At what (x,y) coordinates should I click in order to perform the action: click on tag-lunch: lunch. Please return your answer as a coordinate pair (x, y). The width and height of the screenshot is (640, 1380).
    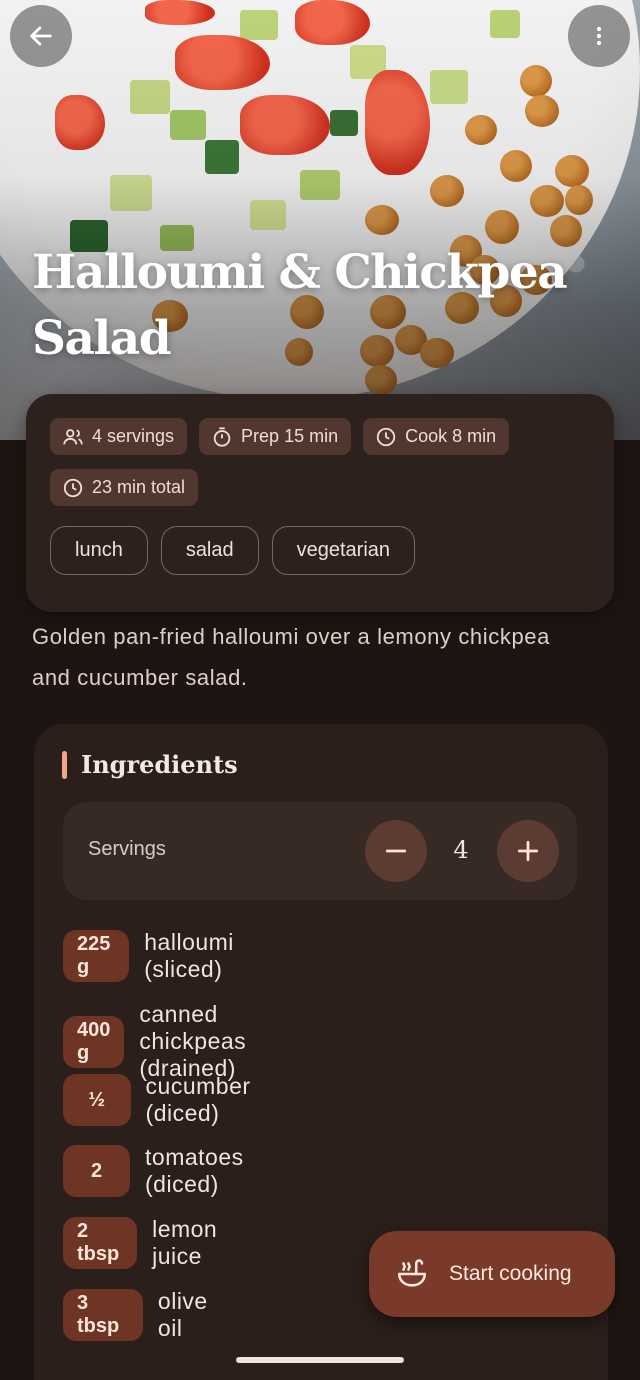
    Looking at the image, I should click on (99, 550).